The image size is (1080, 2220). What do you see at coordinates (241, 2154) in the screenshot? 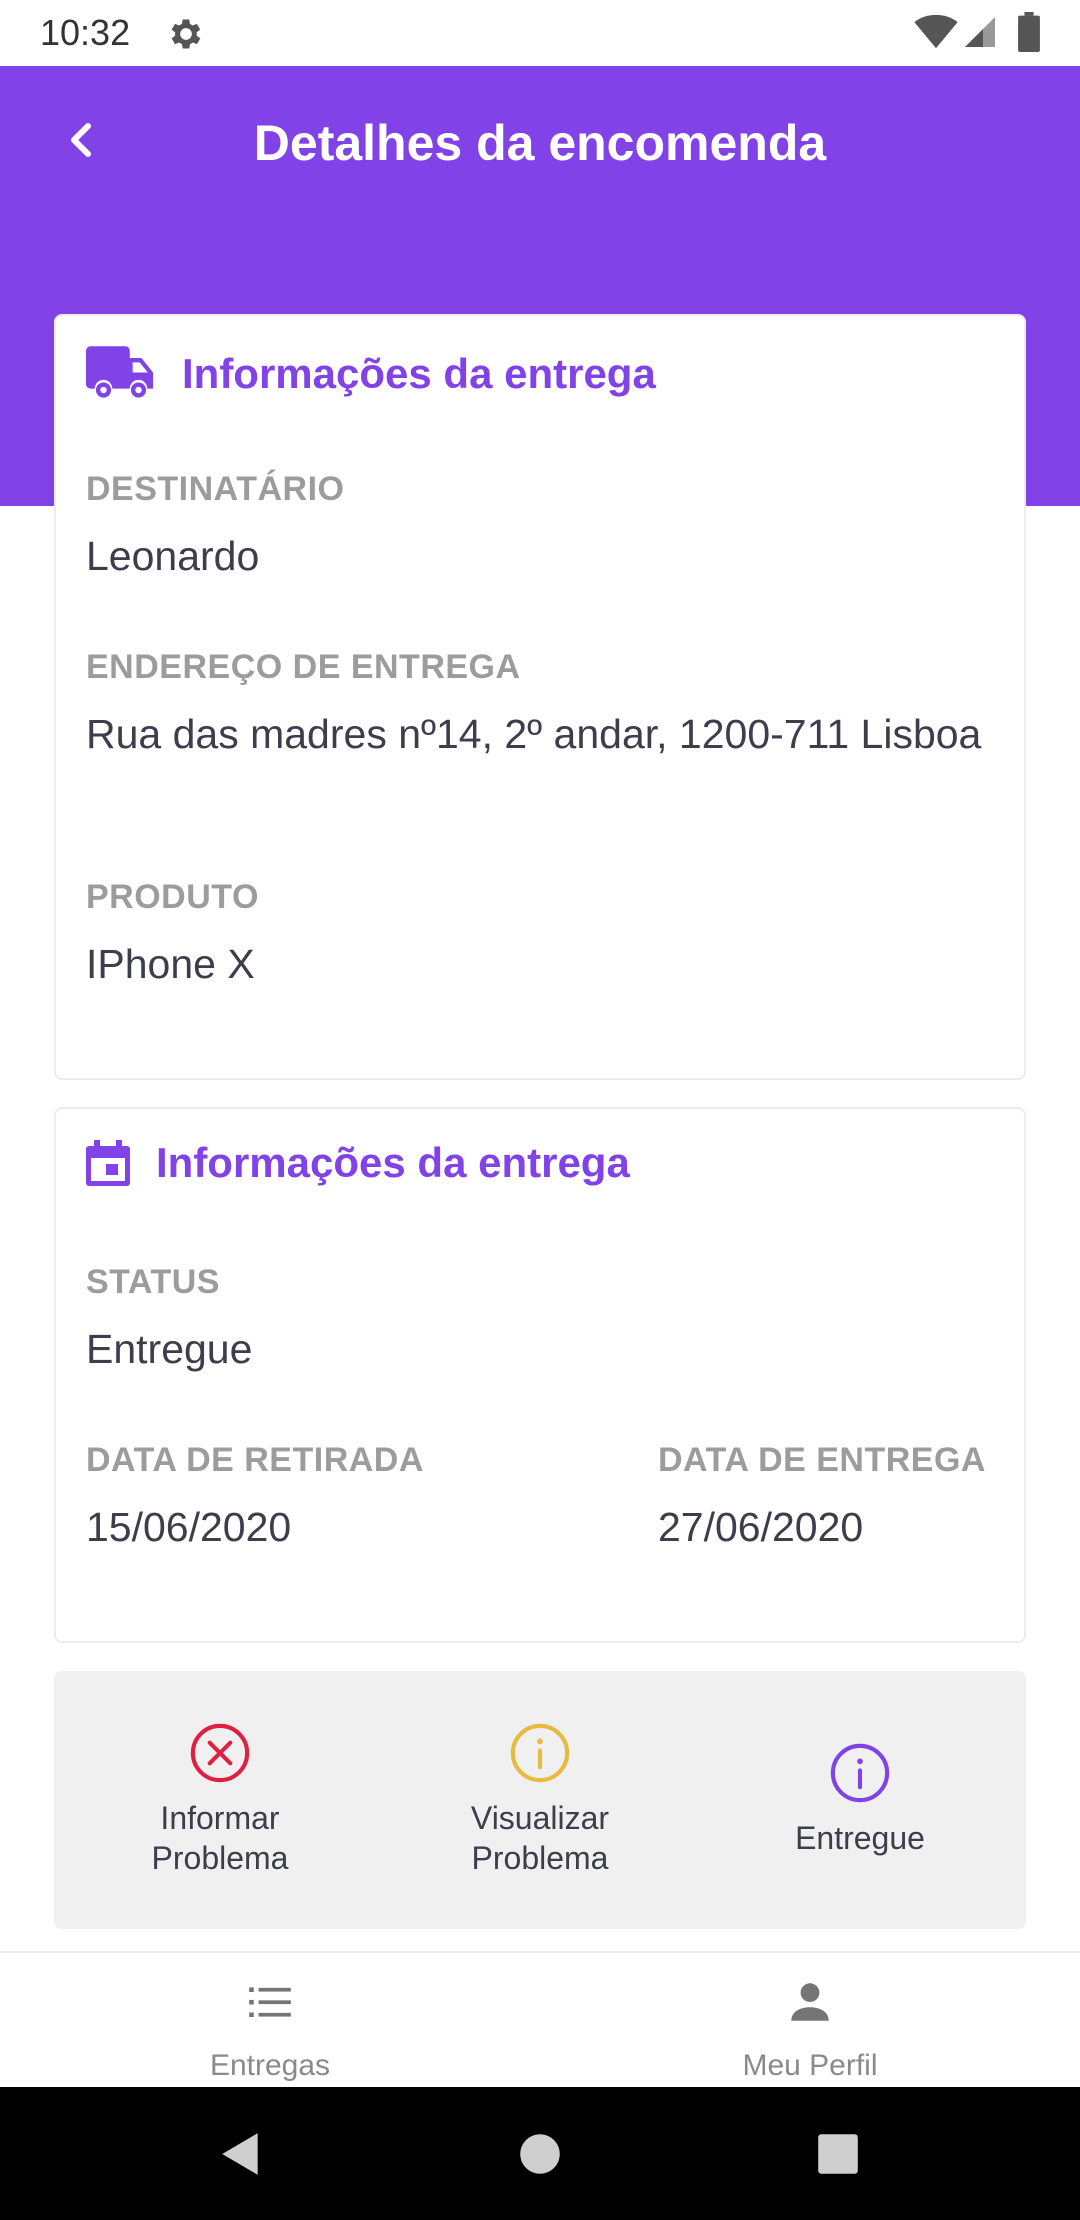
I see `back-triangle-icon` at bounding box center [241, 2154].